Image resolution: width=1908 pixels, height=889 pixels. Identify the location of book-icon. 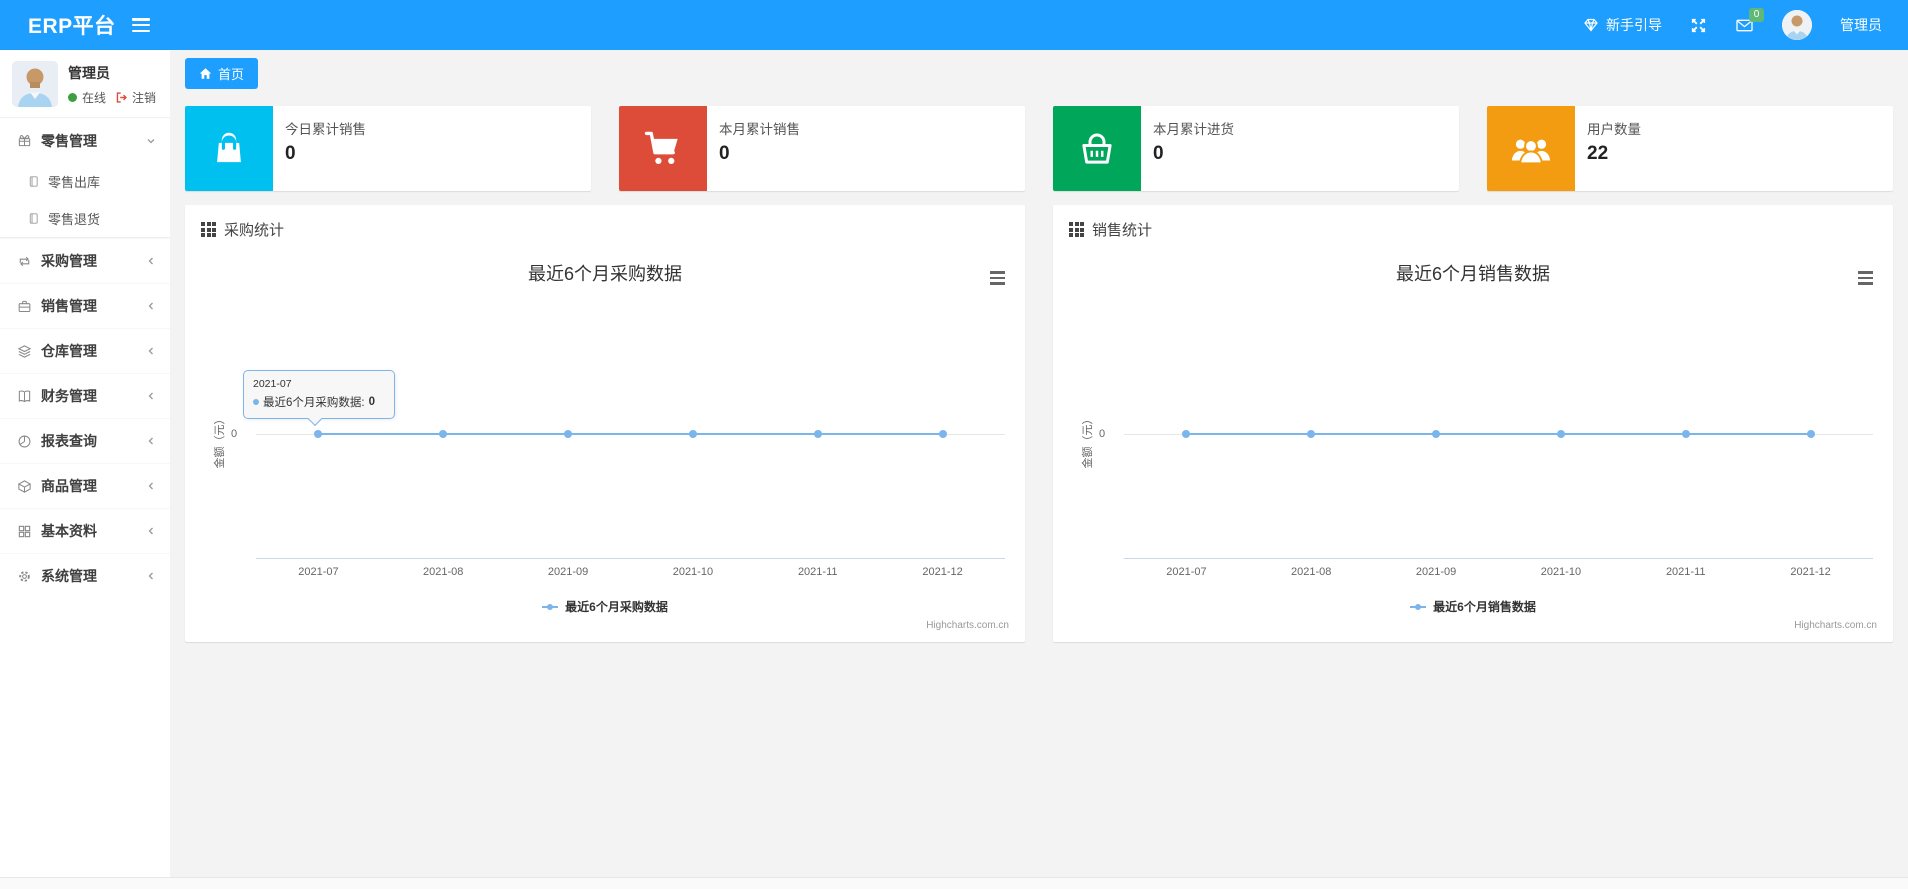
(33, 181).